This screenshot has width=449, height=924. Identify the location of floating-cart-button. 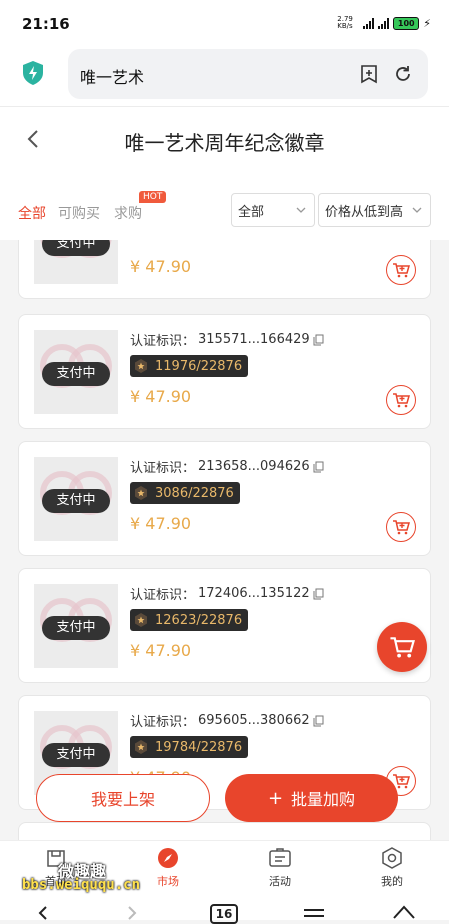
(402, 647).